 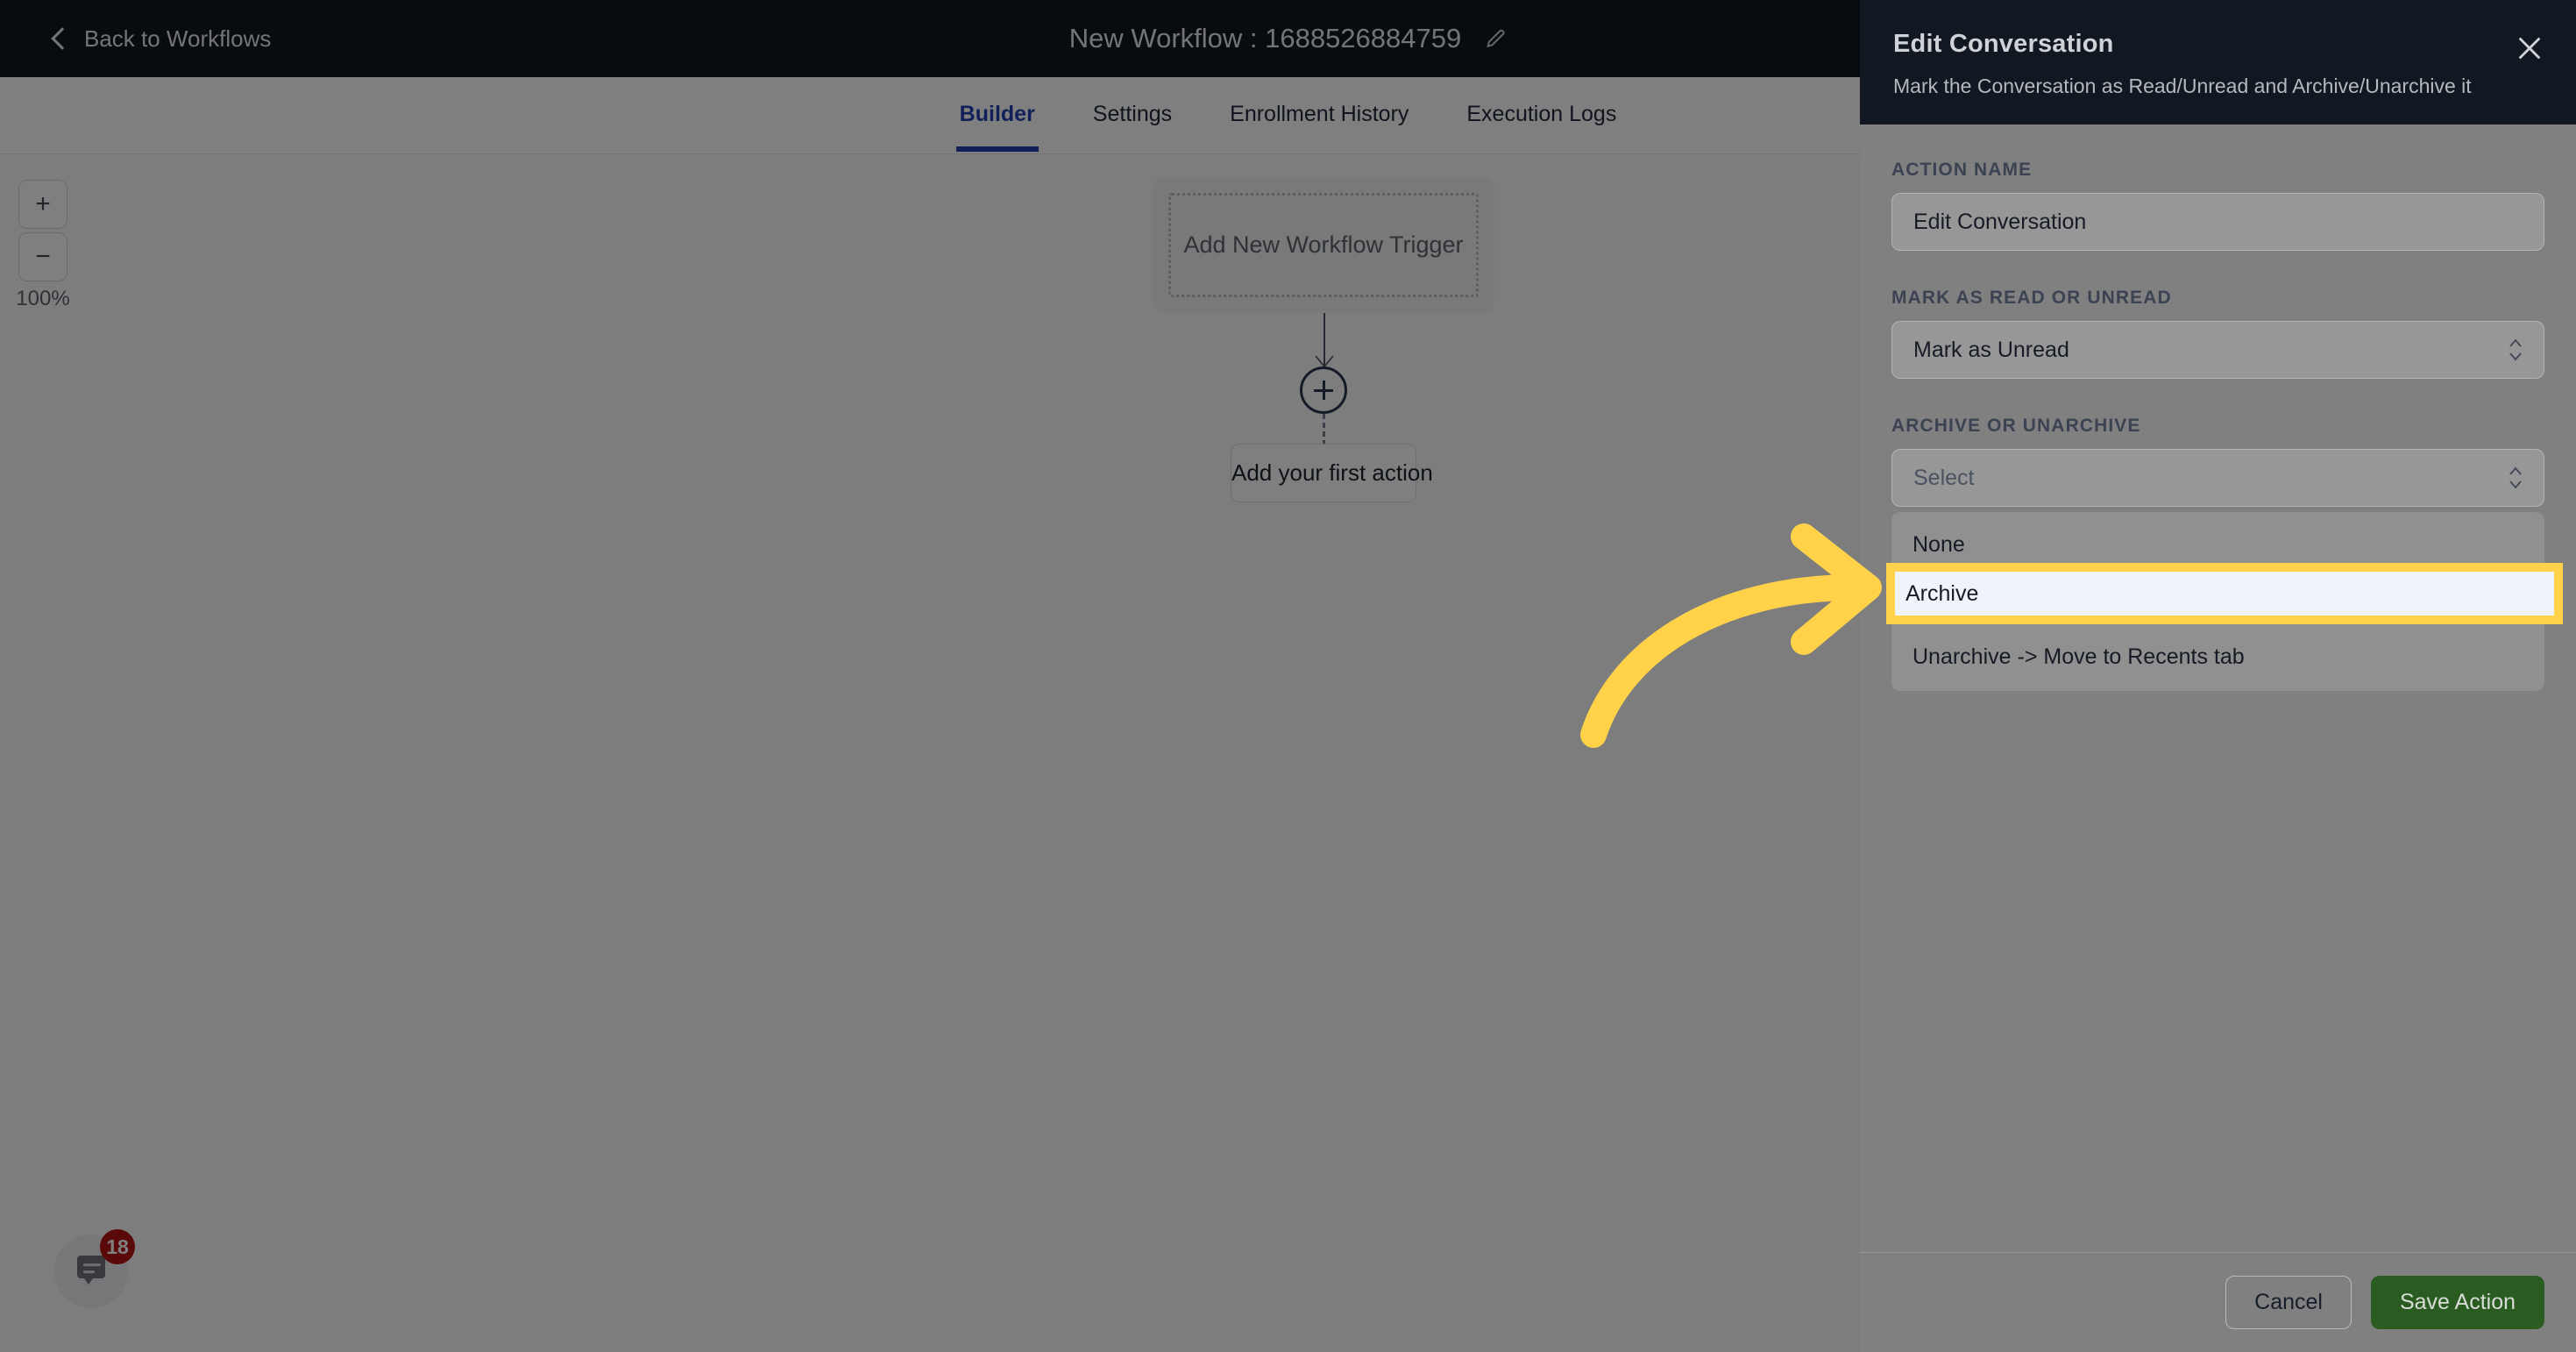 I want to click on tab-enrollment-history: Enrollment History, so click(x=1319, y=115).